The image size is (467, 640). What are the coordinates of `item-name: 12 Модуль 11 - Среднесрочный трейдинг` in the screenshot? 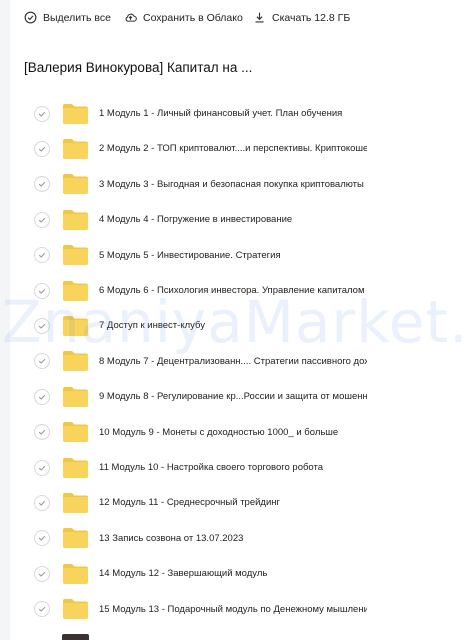 It's located at (189, 503).